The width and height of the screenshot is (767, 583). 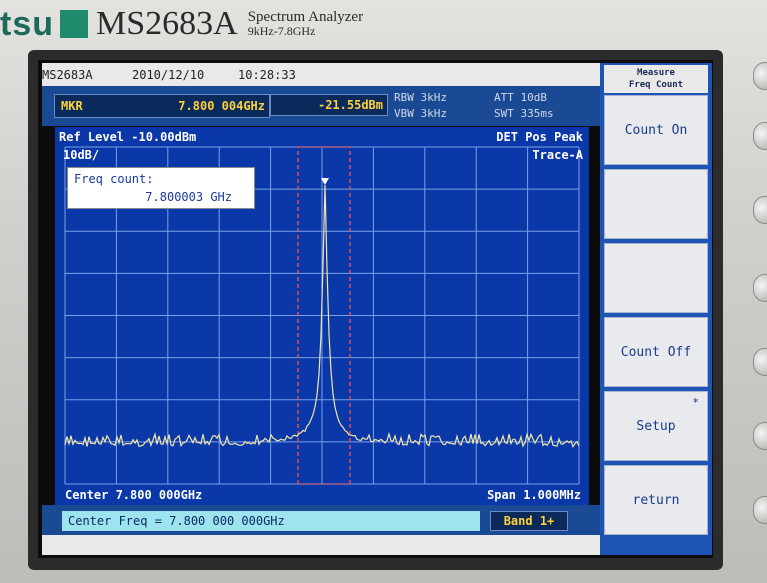 What do you see at coordinates (161, 188) in the screenshot?
I see `freq-count-readout: Freq count: 7.800003 GHz` at bounding box center [161, 188].